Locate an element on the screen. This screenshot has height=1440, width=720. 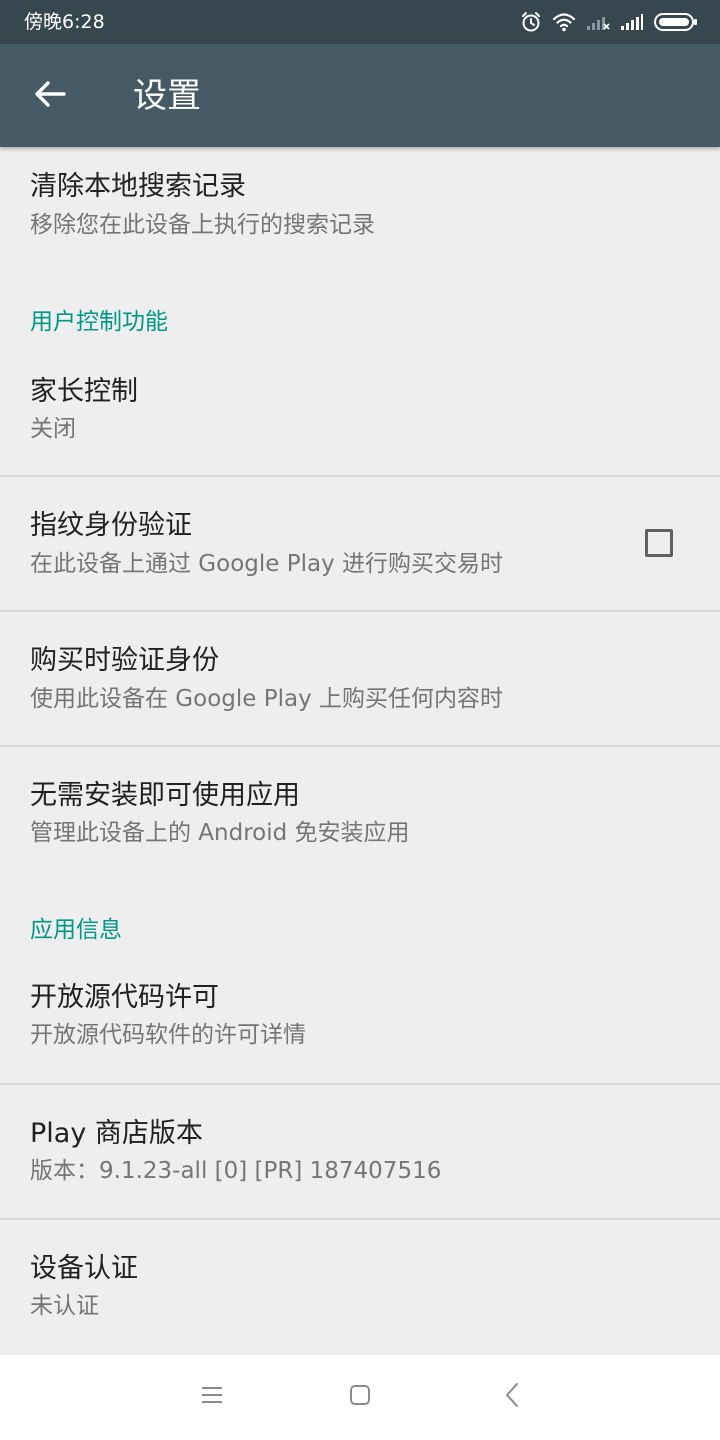
status-icons is located at coordinates (609, 22).